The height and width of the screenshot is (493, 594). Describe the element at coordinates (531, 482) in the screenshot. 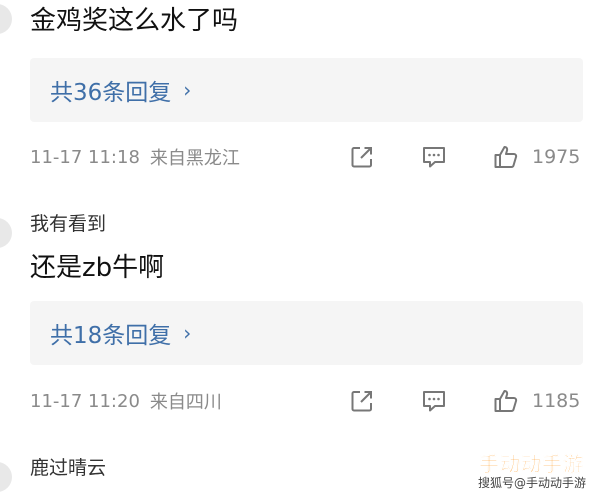

I see `watermark-source: 搜狐号@手动动手游` at that location.